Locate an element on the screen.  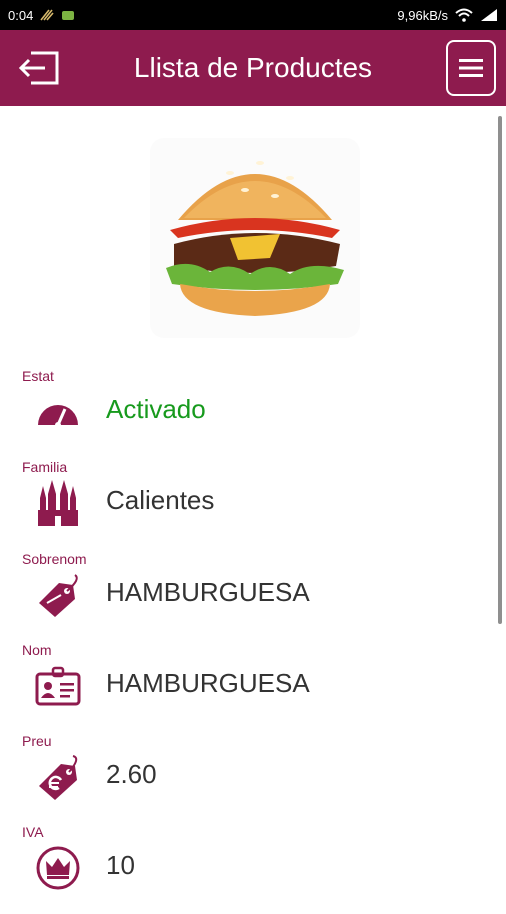
menu-button is located at coordinates (471, 68).